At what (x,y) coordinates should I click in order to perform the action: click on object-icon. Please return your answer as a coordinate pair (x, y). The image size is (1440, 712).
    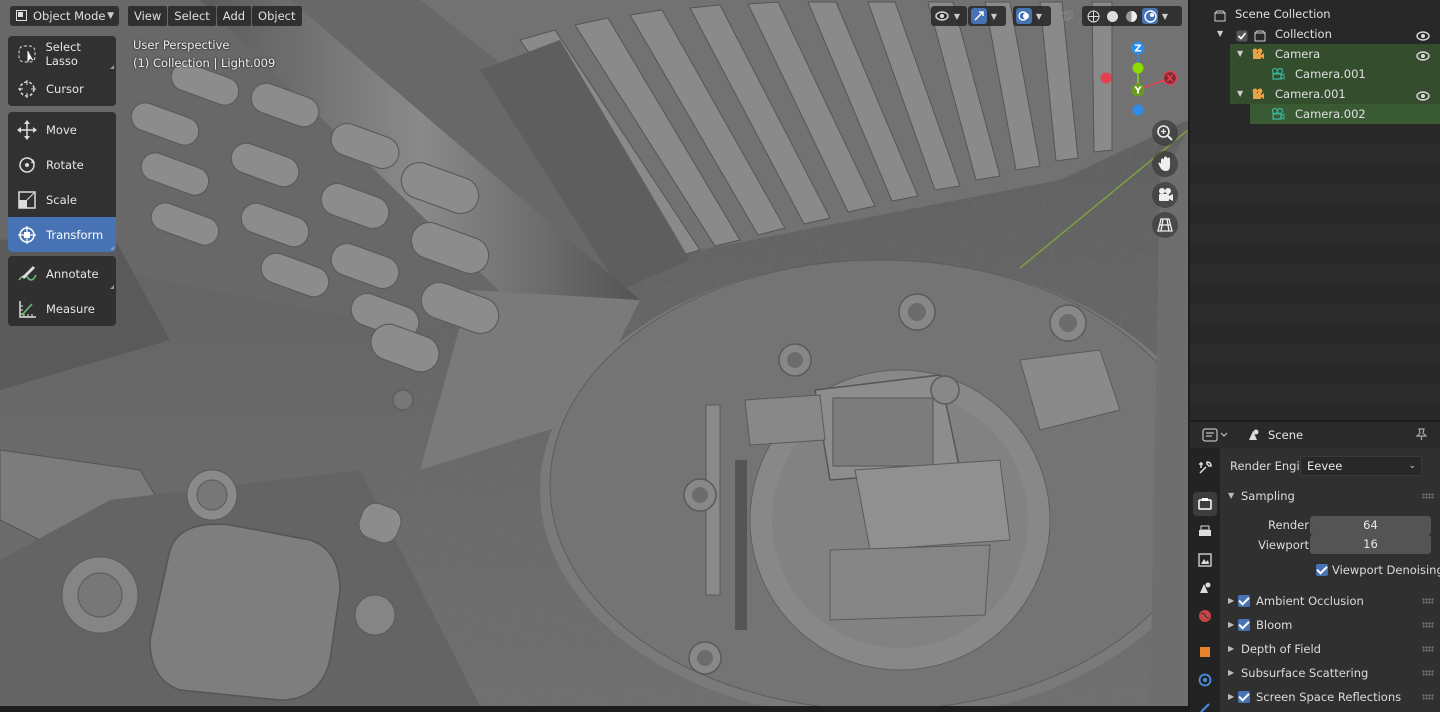
    Looking at the image, I should click on (1205, 652).